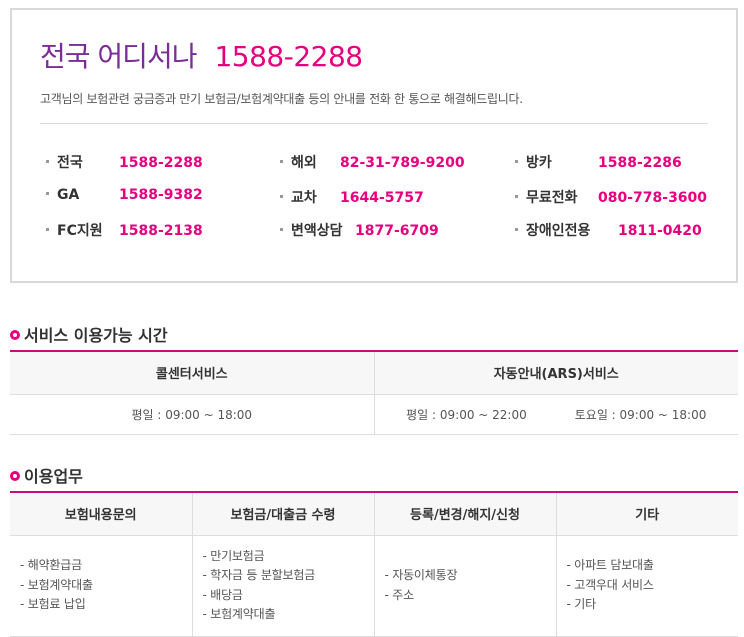 The image size is (744, 637). I want to click on inquiry-cell: - 해약환급금 - 보험계약대출 - 보험료 납입, so click(101, 586).